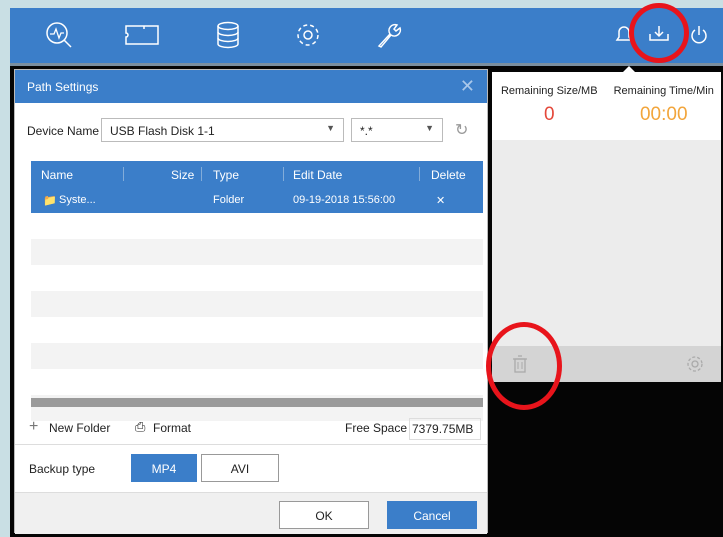  What do you see at coordinates (308, 35) in the screenshot?
I see `settings-gear-icon` at bounding box center [308, 35].